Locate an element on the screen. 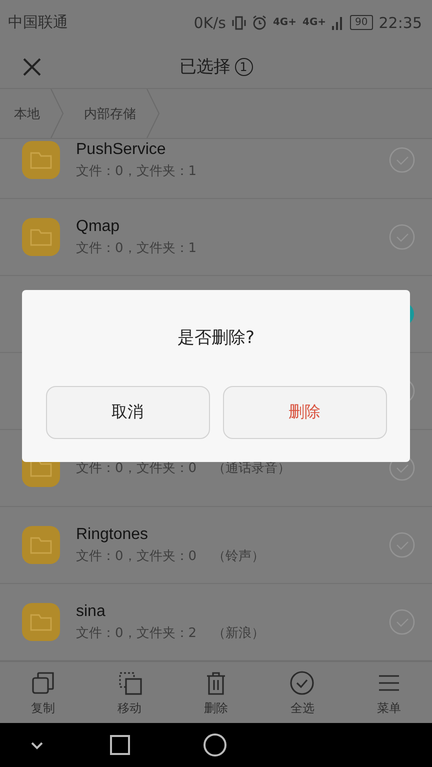 Image resolution: width=432 pixels, height=767 pixels. breadcrumb-item: 内部存储 is located at coordinates (110, 113).